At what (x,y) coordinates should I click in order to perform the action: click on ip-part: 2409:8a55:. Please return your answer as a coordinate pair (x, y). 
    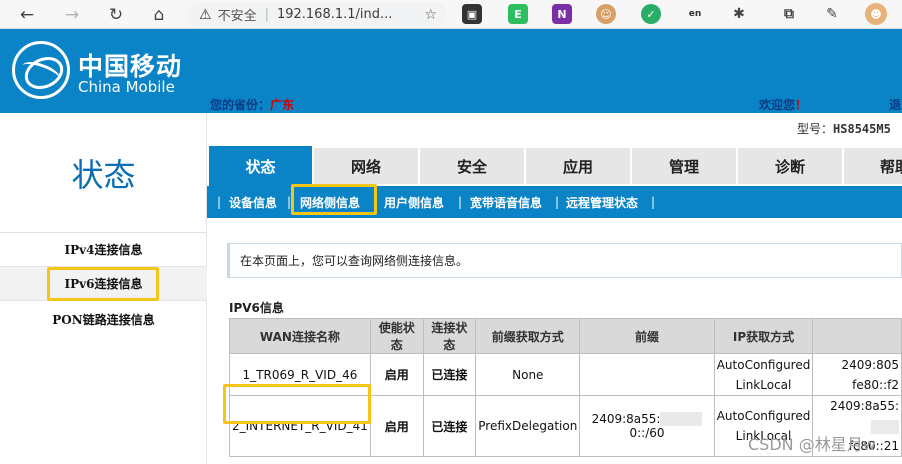
    Looking at the image, I should click on (864, 406).